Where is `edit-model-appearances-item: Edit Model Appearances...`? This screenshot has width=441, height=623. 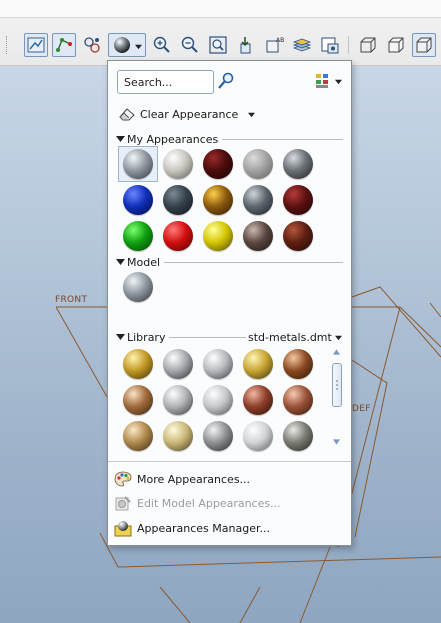
edit-model-appearances-item: Edit Model Appearances... is located at coordinates (229, 503).